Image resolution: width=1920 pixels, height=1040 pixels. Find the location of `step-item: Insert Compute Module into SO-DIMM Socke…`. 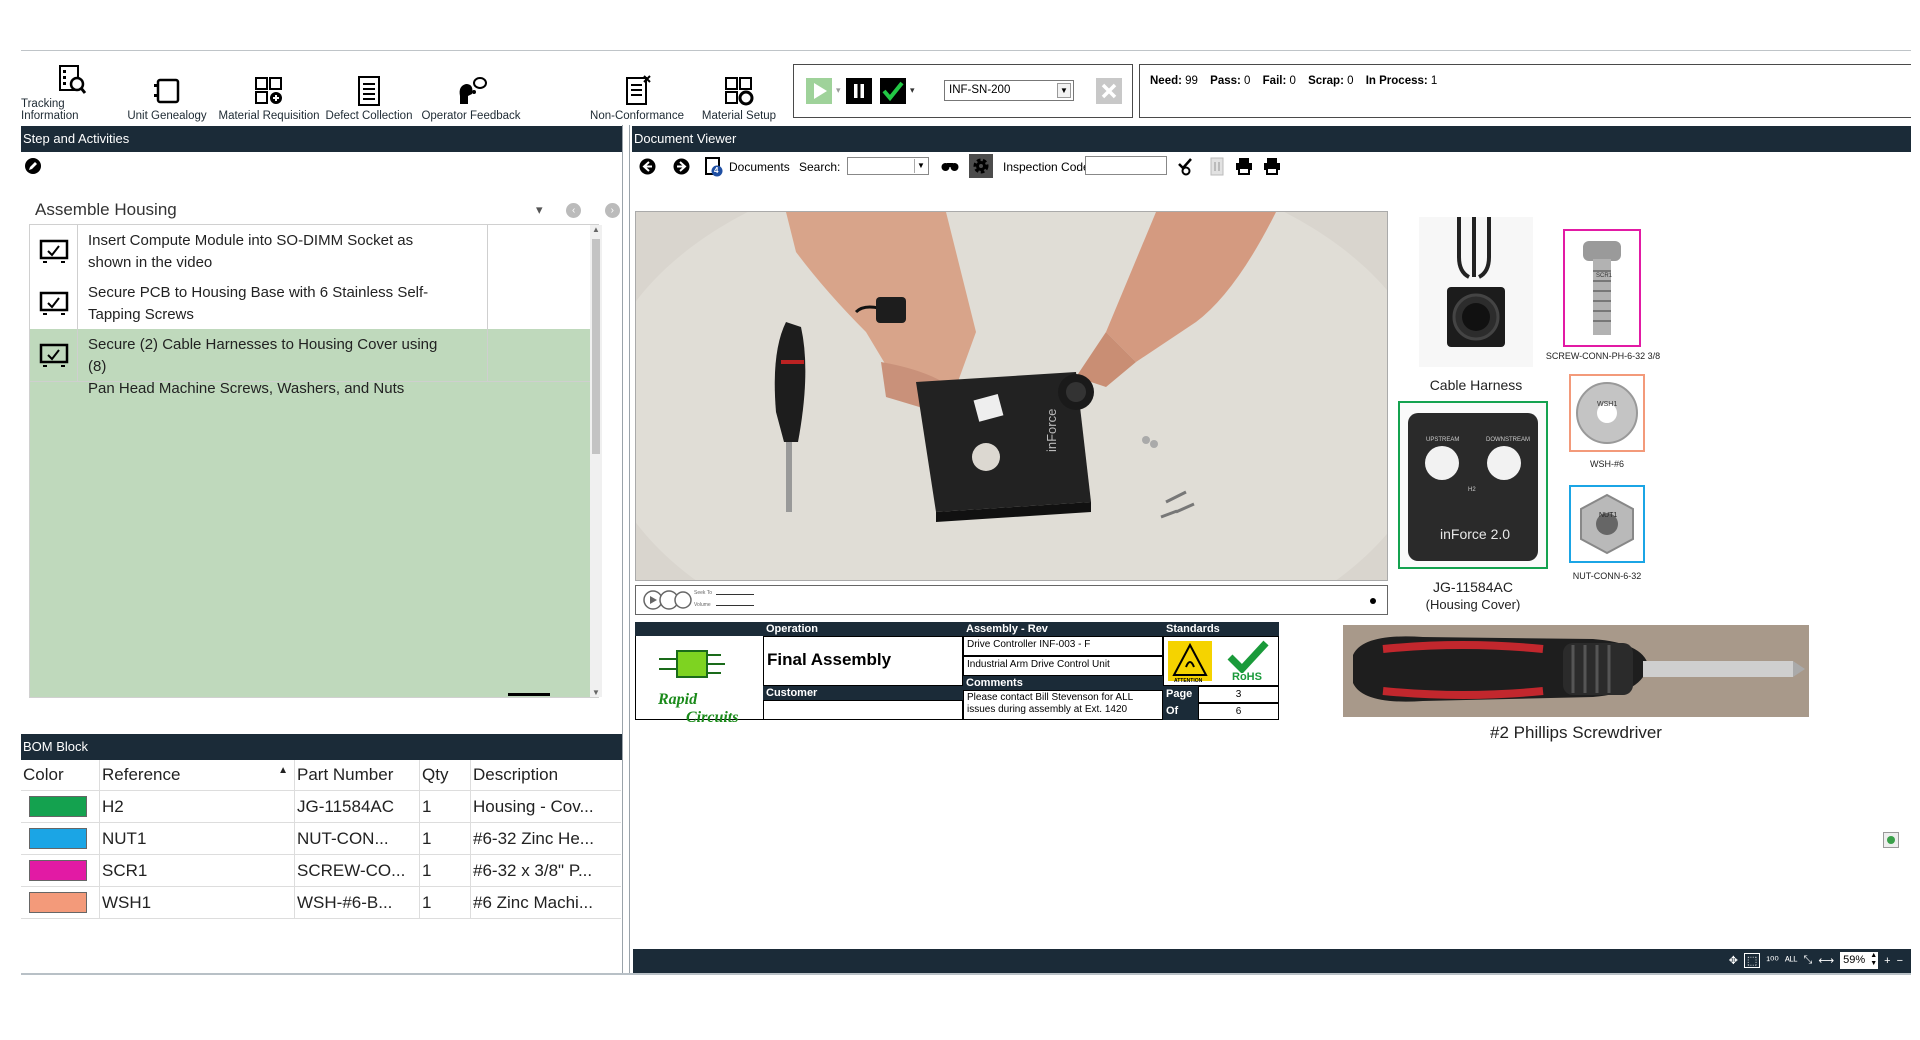

step-item: Insert Compute Module into SO-DIMM Socke… is located at coordinates (310, 251).